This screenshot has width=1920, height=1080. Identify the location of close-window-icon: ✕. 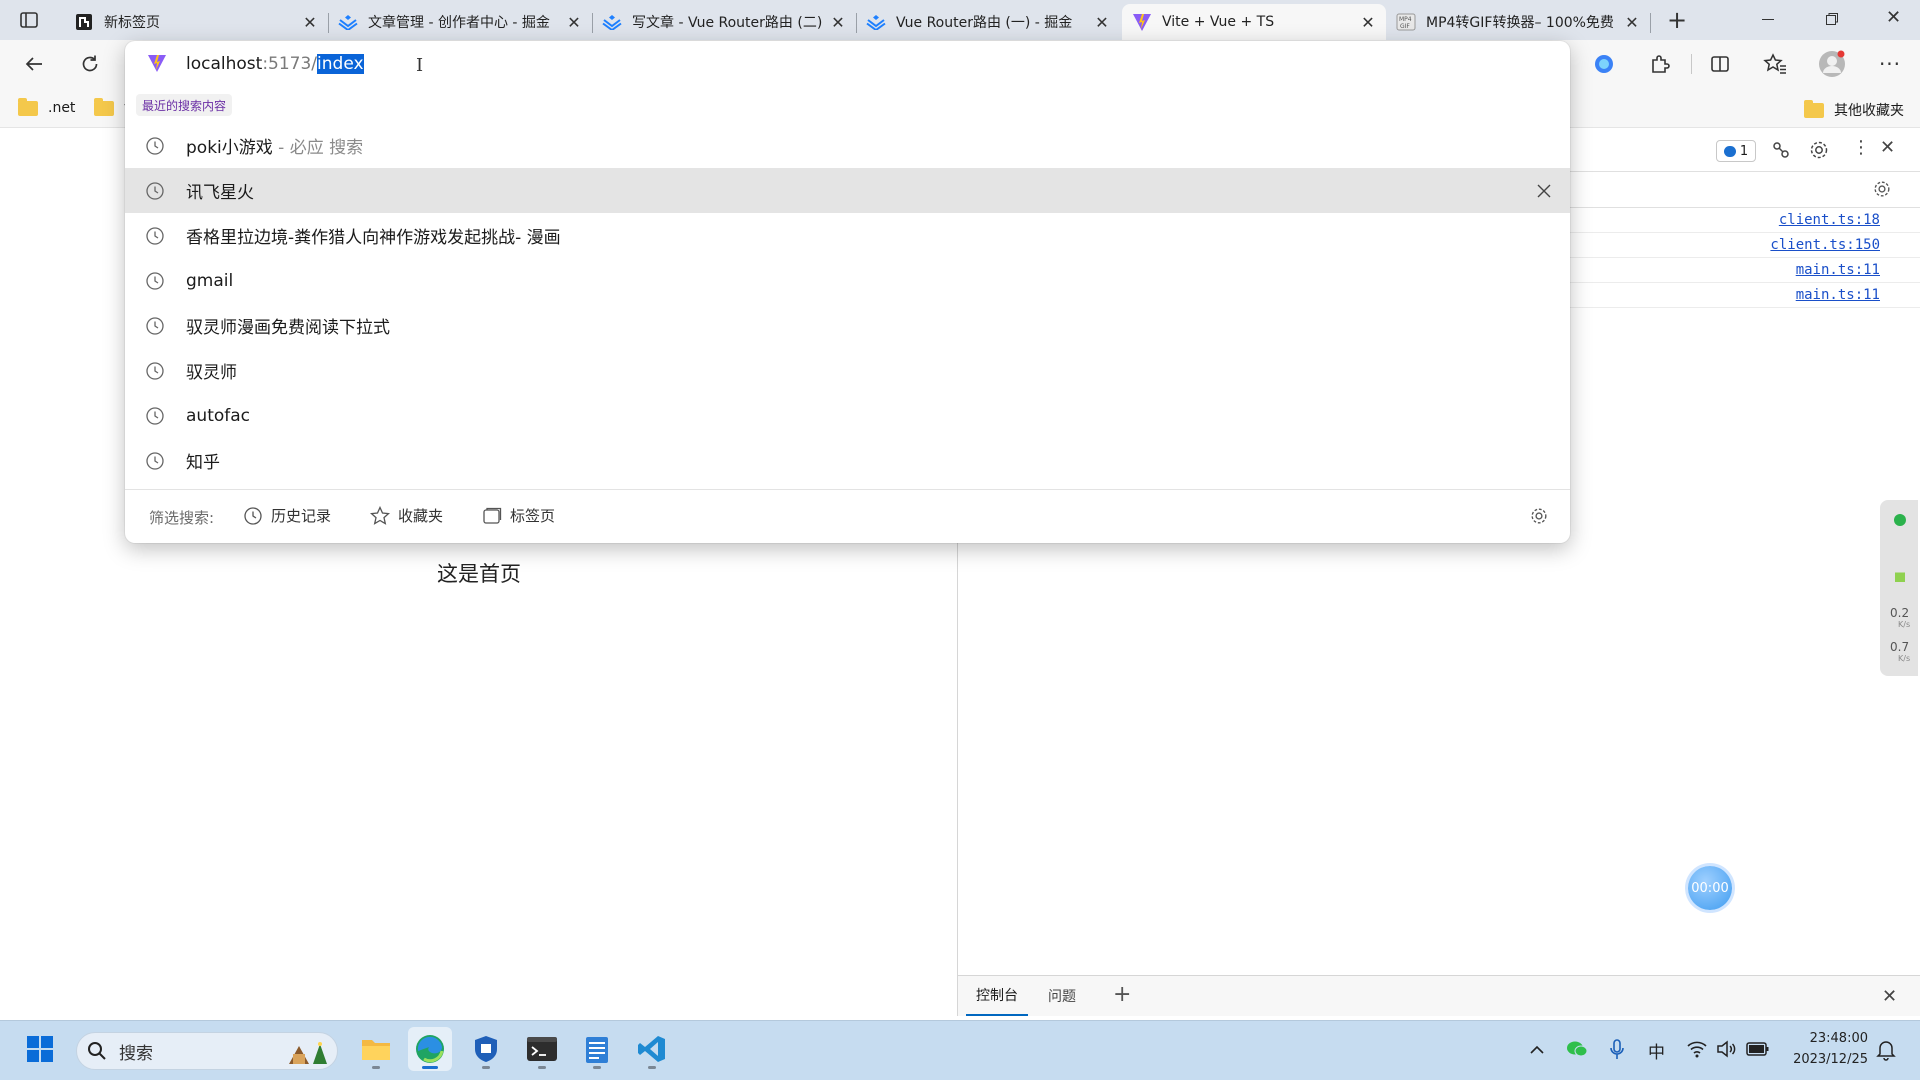
(1894, 18).